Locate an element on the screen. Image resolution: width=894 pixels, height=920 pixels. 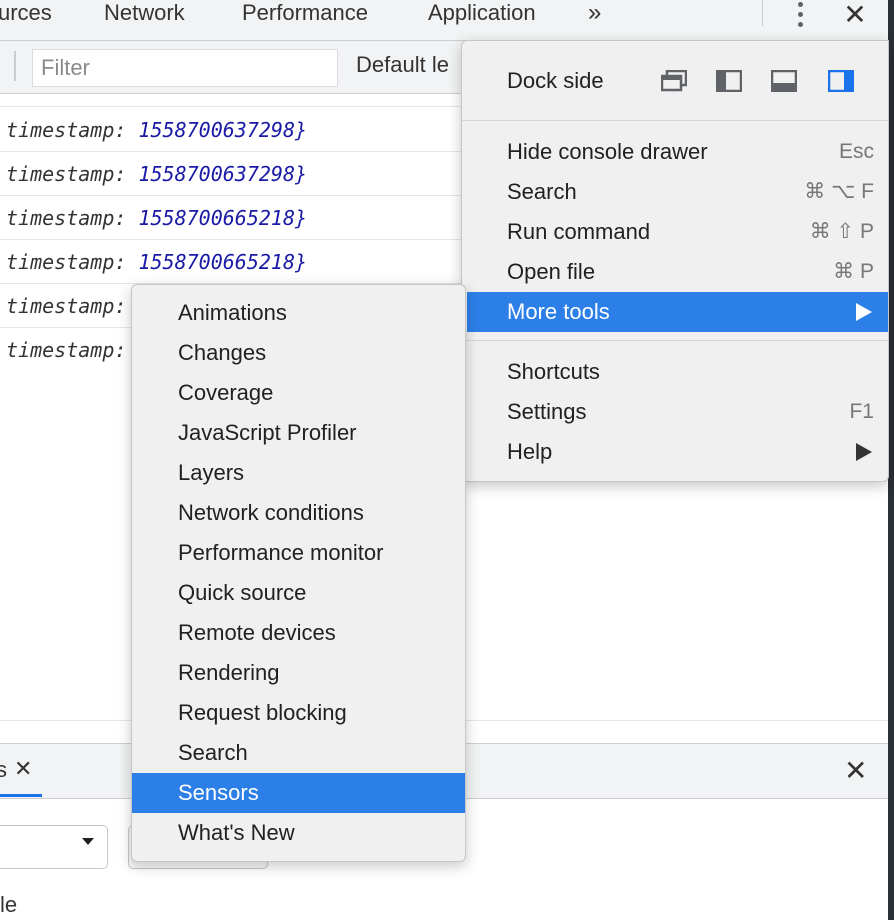
menu-item-label: Hide console drawer is located at coordinates (607, 151).